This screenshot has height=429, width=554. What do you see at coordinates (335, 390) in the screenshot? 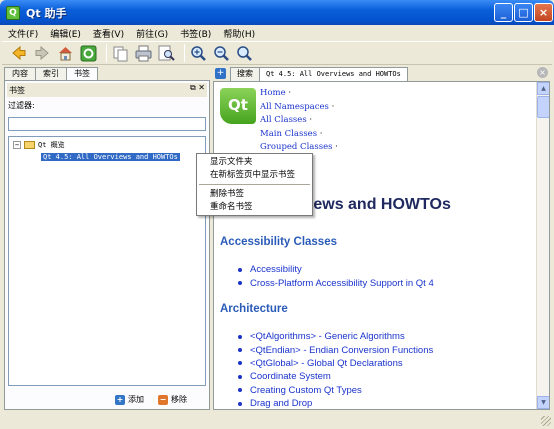
I see `list-item: Creating Custom Qt Types` at bounding box center [335, 390].